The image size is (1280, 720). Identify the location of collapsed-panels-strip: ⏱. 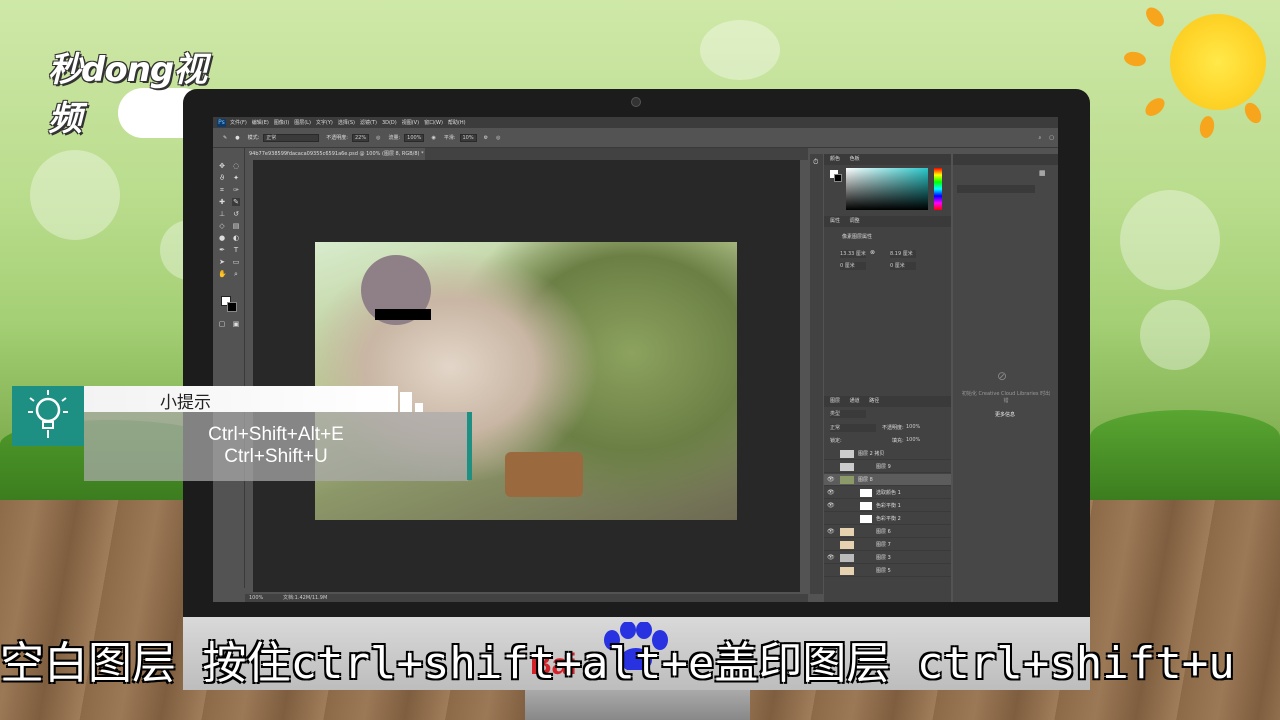
(816, 374).